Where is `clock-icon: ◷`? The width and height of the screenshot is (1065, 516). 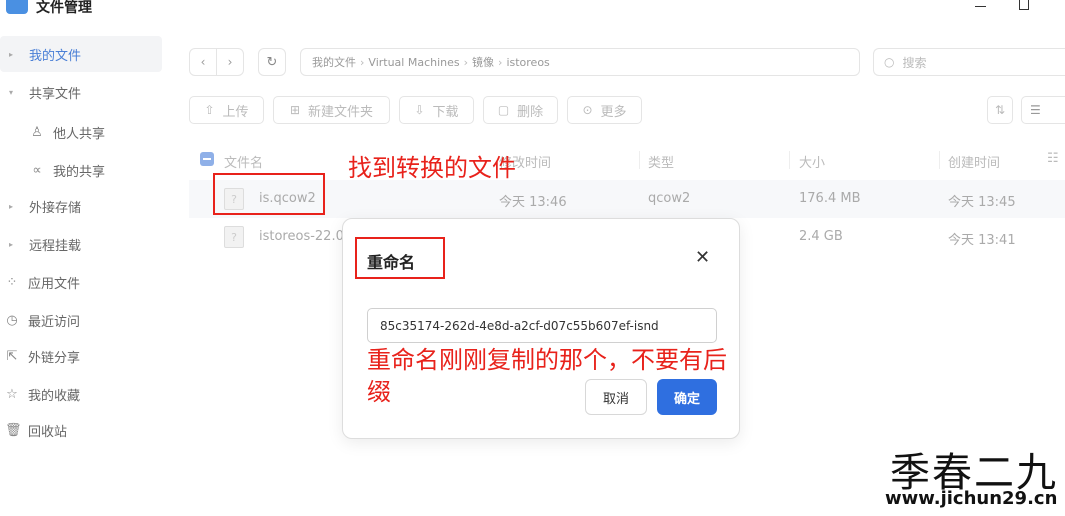
clock-icon: ◷ is located at coordinates (12, 320).